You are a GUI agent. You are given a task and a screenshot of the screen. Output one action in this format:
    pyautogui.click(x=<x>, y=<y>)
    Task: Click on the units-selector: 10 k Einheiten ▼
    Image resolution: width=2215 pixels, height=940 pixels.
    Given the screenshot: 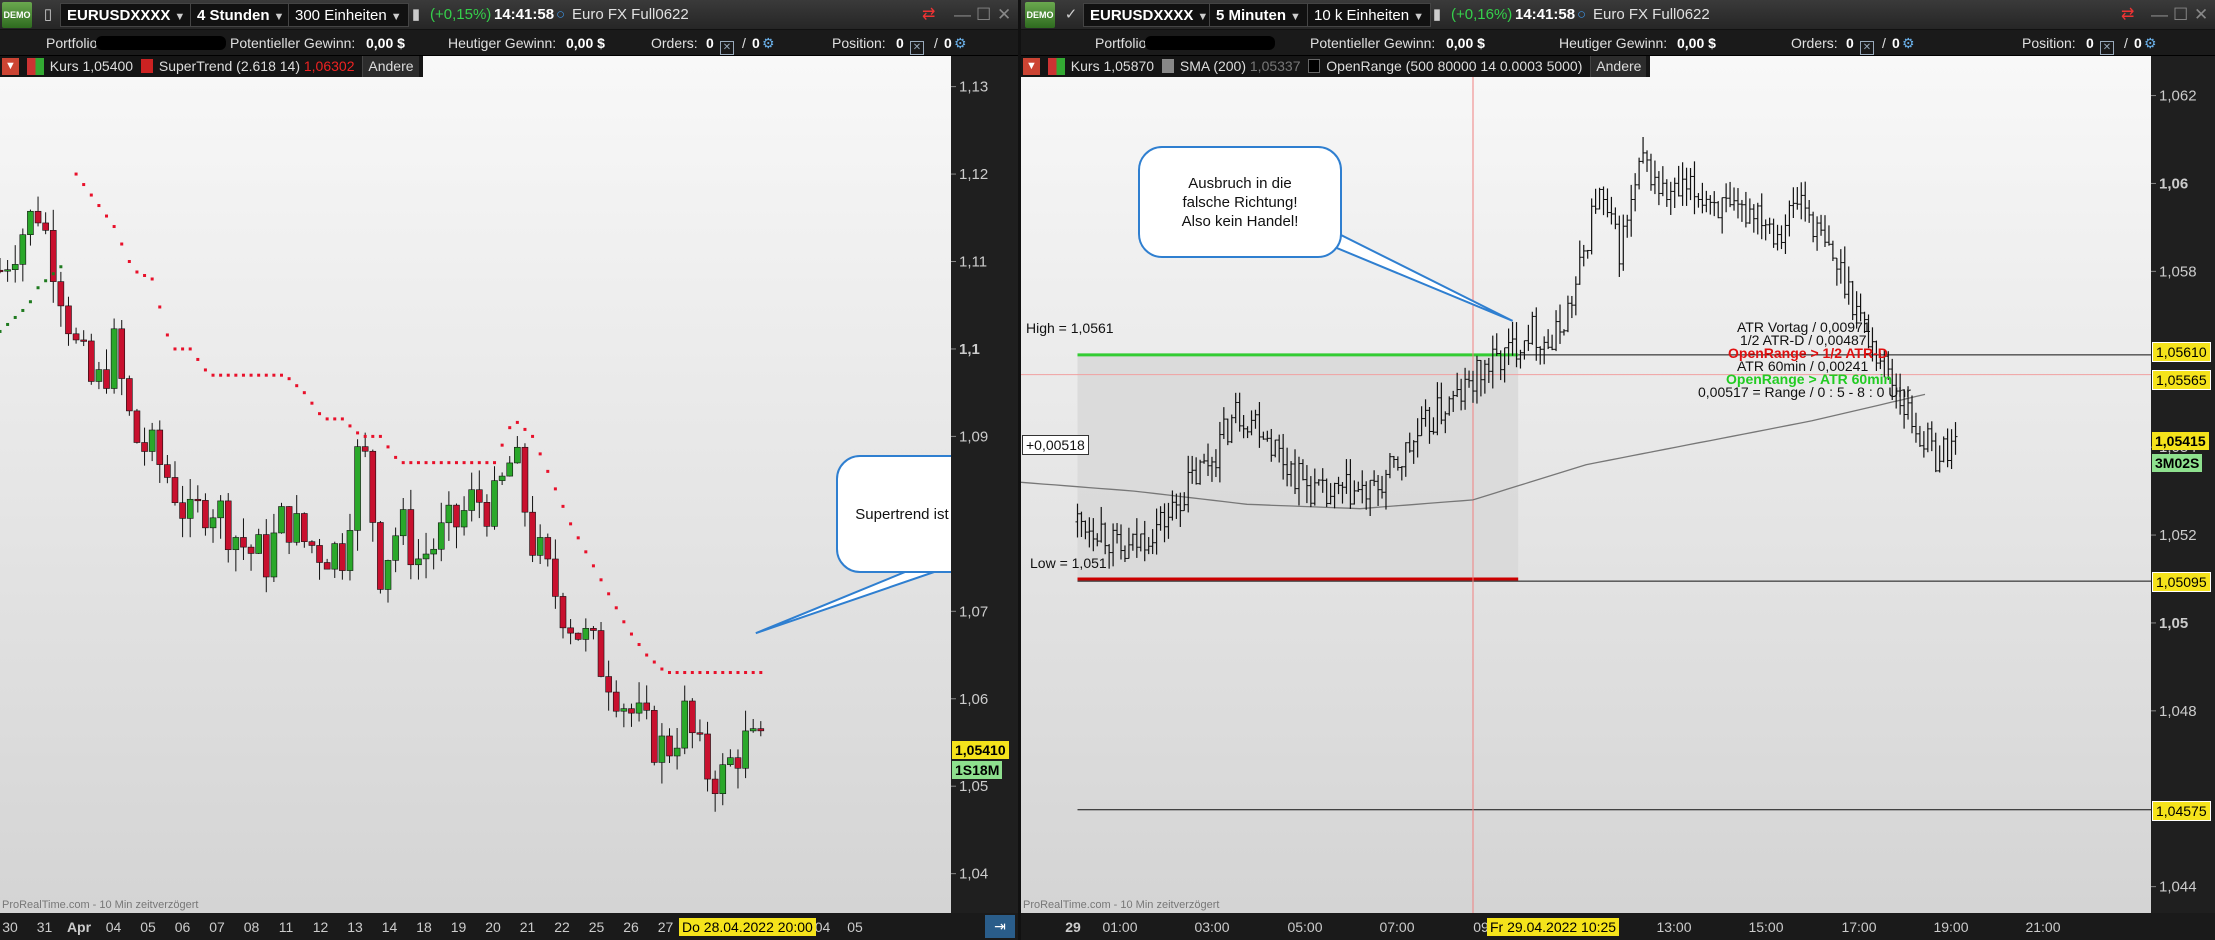 What is the action you would take?
    pyautogui.click(x=1369, y=15)
    